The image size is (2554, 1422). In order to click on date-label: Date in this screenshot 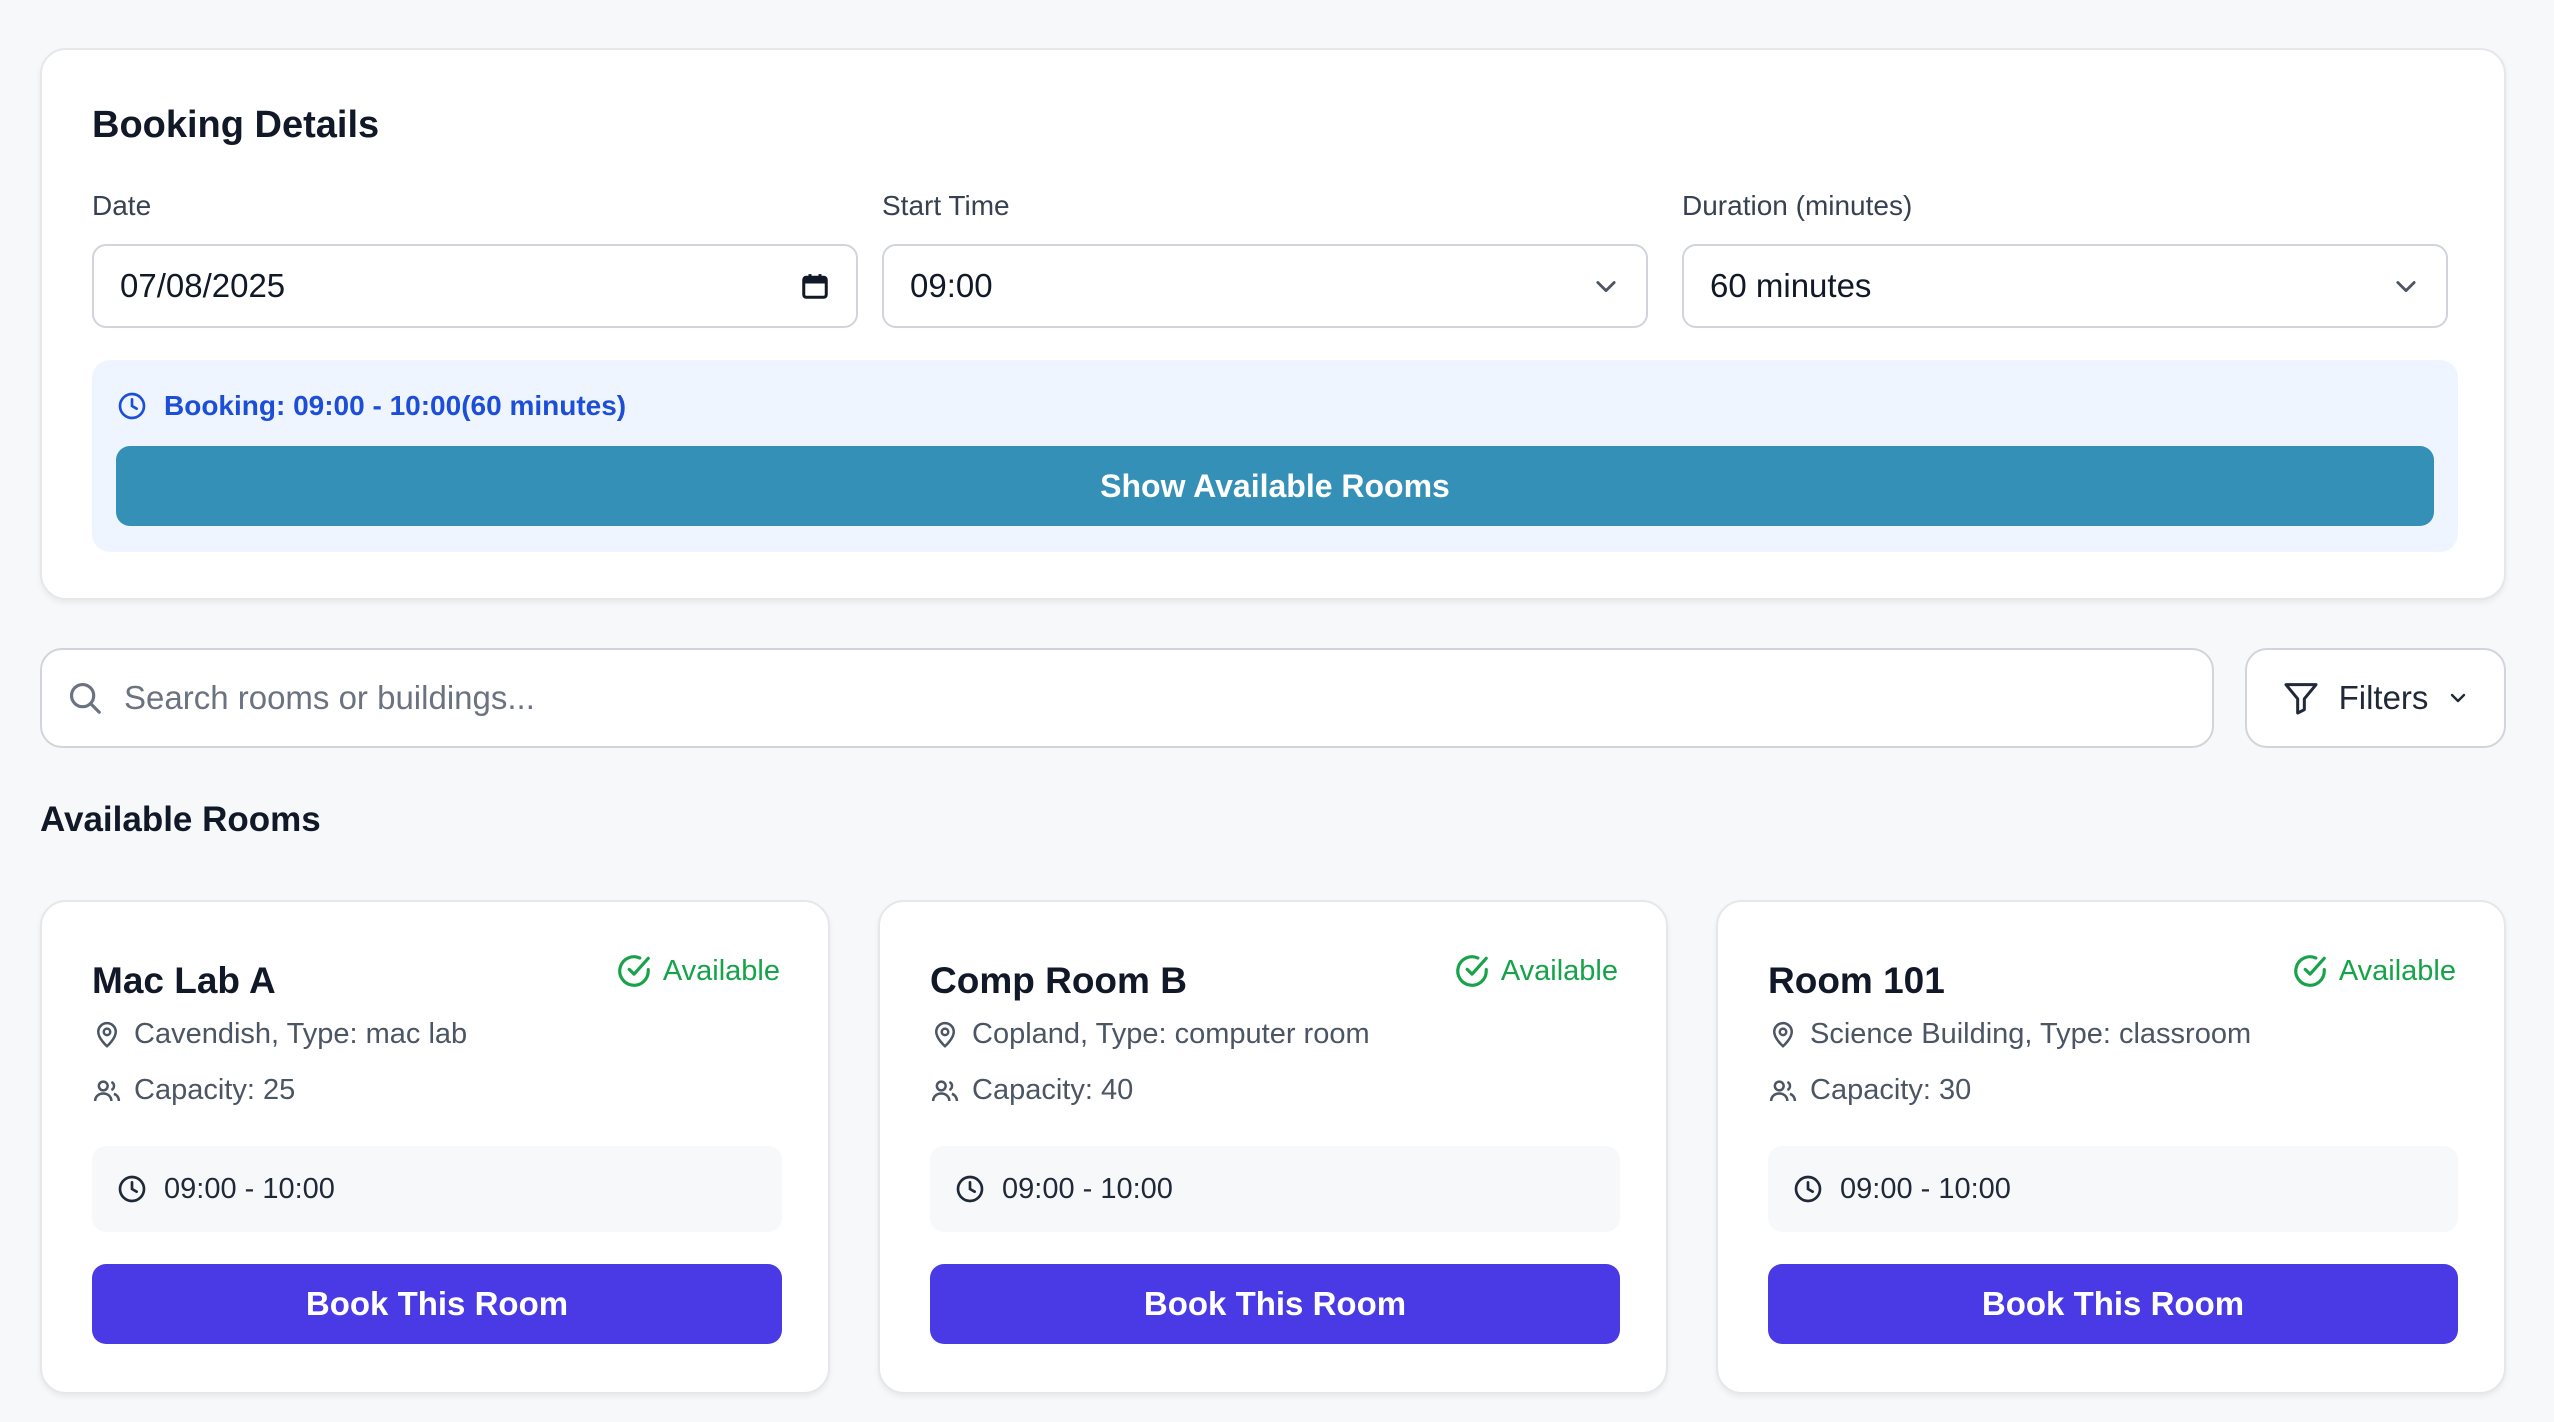, I will do `click(122, 205)`.